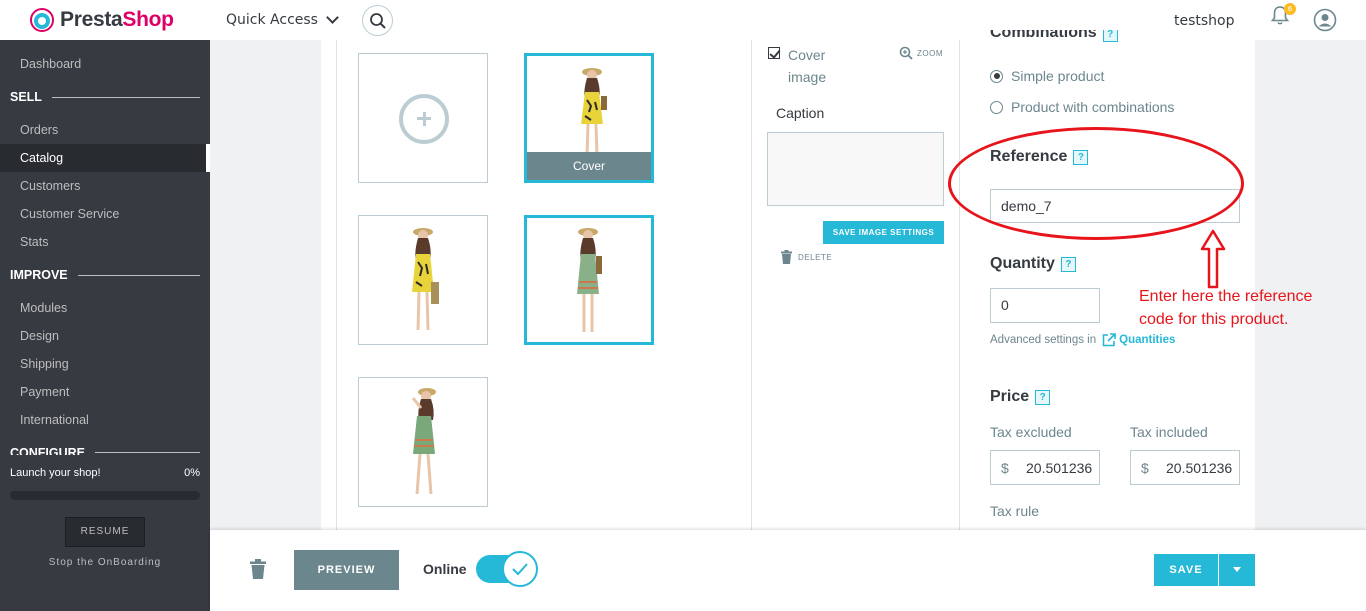 Image resolution: width=1366 pixels, height=611 pixels. I want to click on combinations-title: Combinations ?, so click(1054, 36).